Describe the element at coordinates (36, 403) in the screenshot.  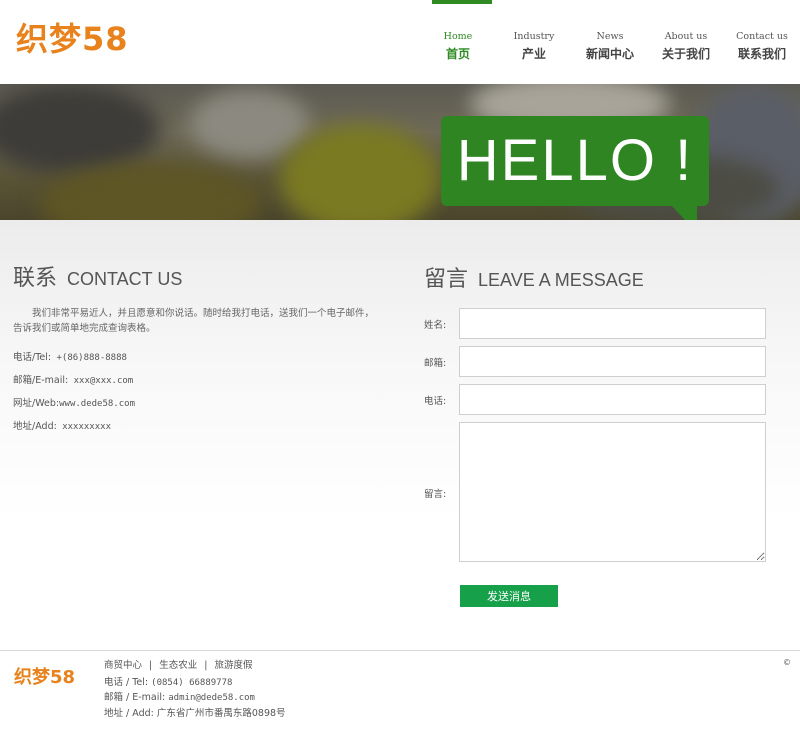
I see `contact-web-label: 网址/Web:` at that location.